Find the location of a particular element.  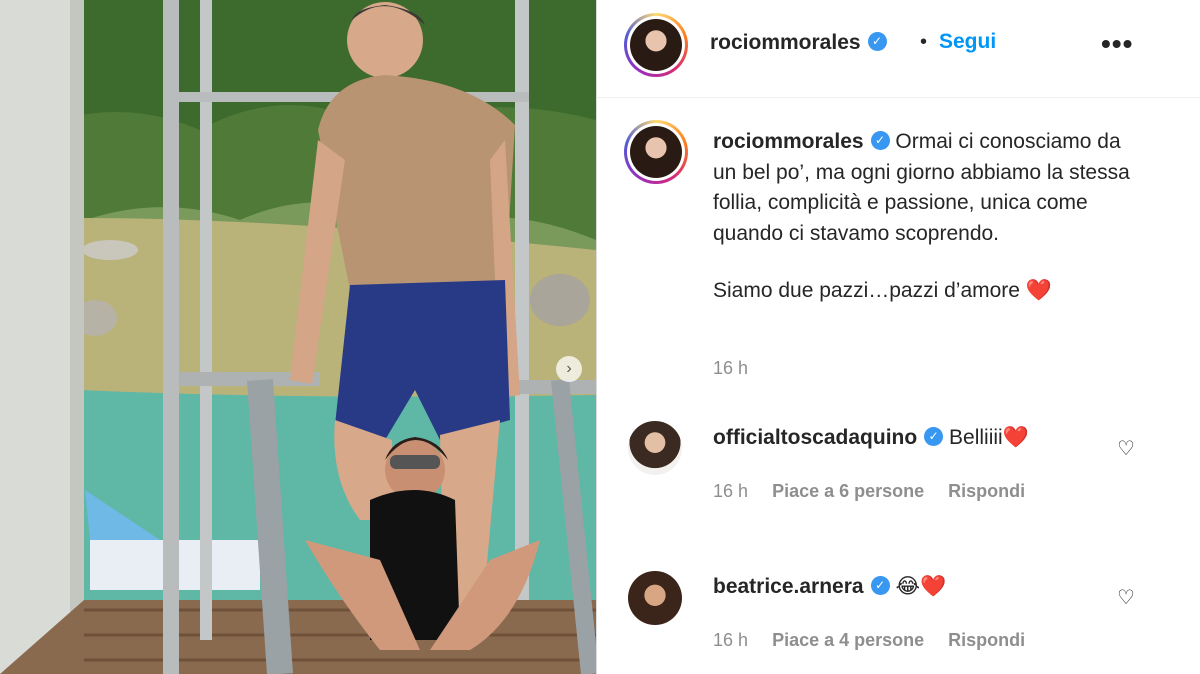

comment: beatrice.arnera ✓ 😂❤️ is located at coordinates (829, 586).